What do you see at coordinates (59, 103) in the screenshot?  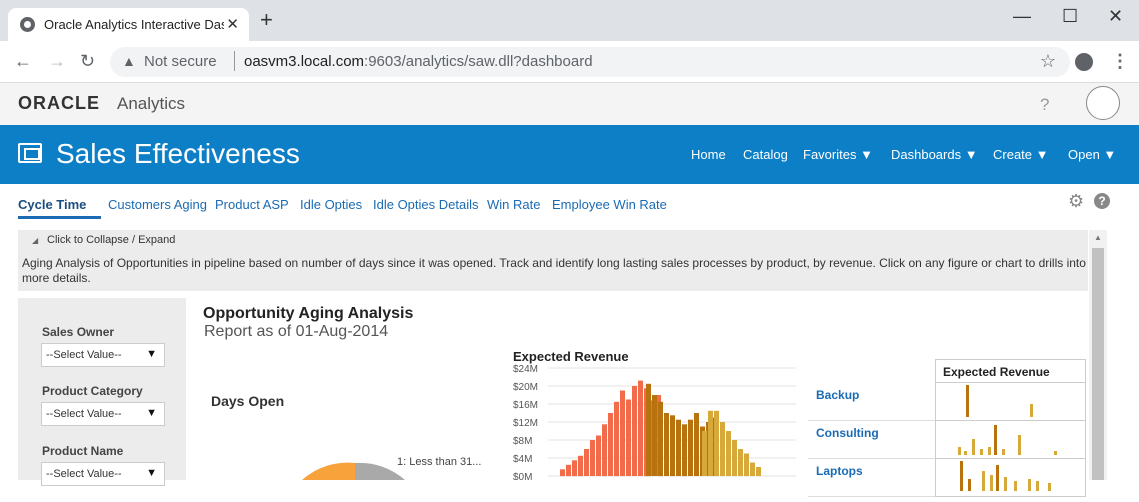 I see `oracle-logo: ORACLE` at bounding box center [59, 103].